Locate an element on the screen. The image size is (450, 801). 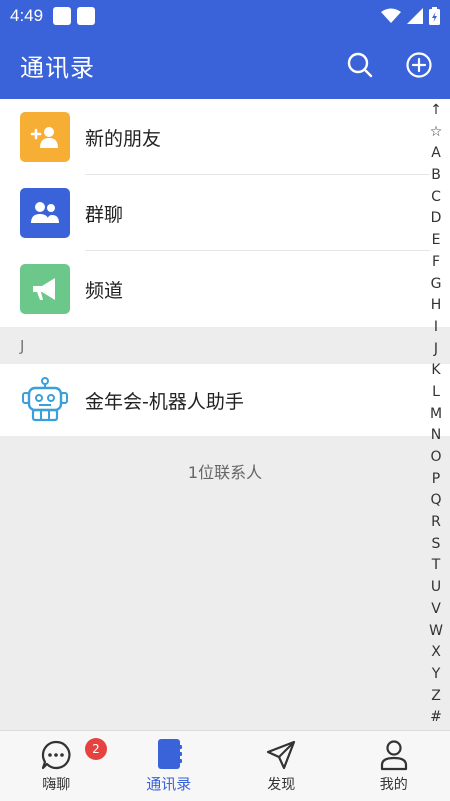
chat-bubble-icon is located at coordinates (56, 754).